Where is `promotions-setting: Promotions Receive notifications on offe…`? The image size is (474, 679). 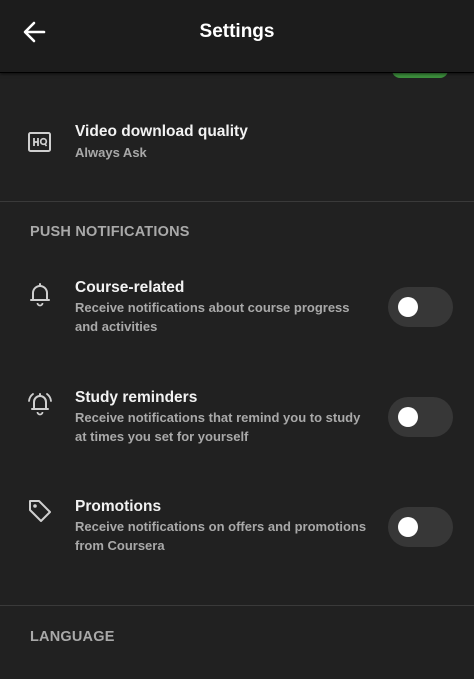 promotions-setting: Promotions Receive notifications on offe… is located at coordinates (237, 529).